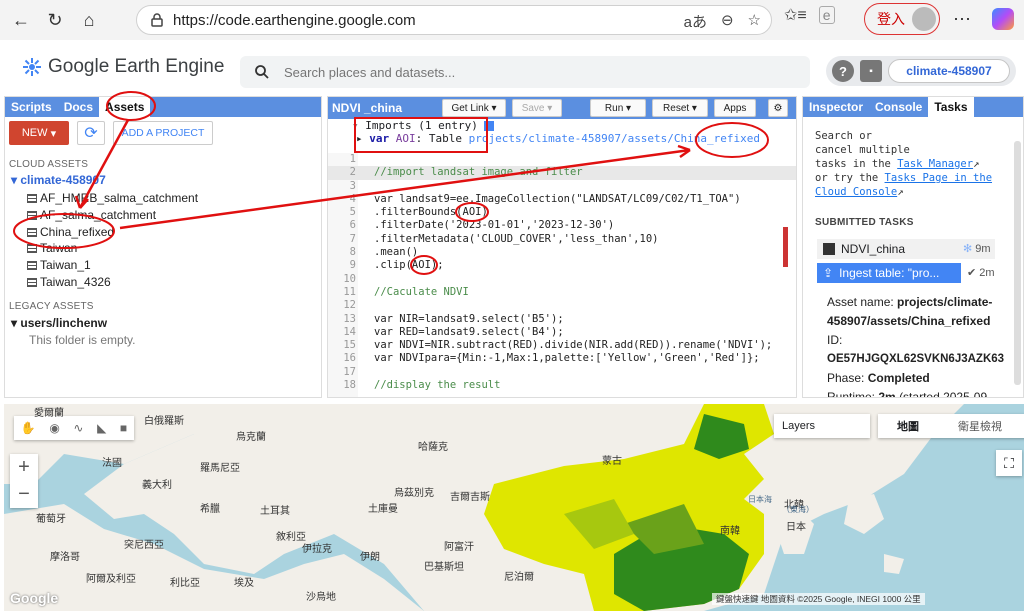 The height and width of the screenshot is (611, 1024). I want to click on save-button: Save ▾, so click(537, 108).